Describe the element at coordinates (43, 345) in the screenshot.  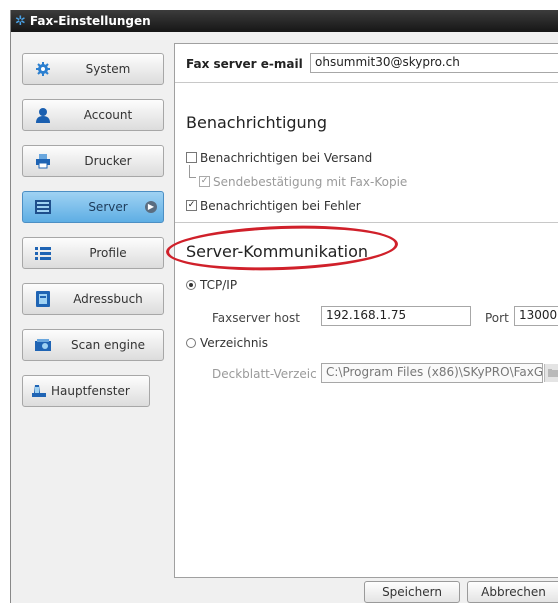
I see `scanner-icon` at that location.